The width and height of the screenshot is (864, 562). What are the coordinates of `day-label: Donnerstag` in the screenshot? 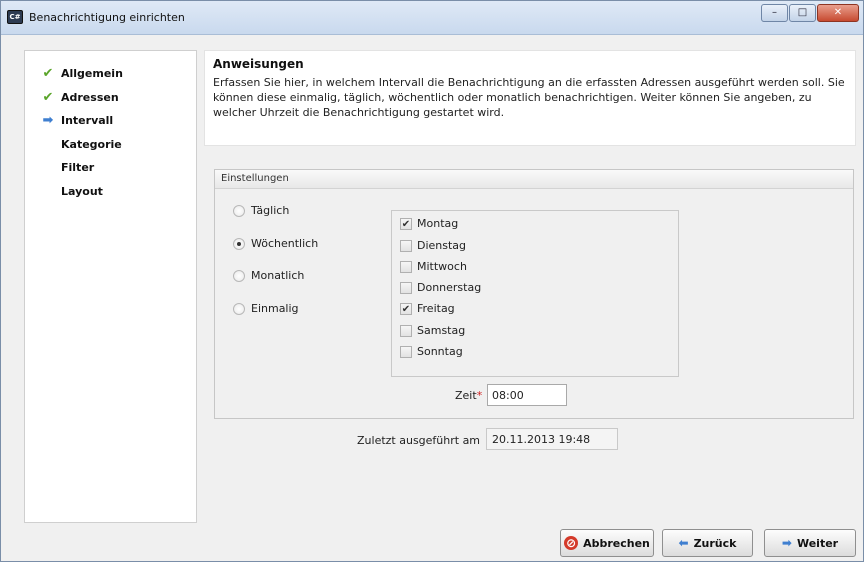 It's located at (449, 287).